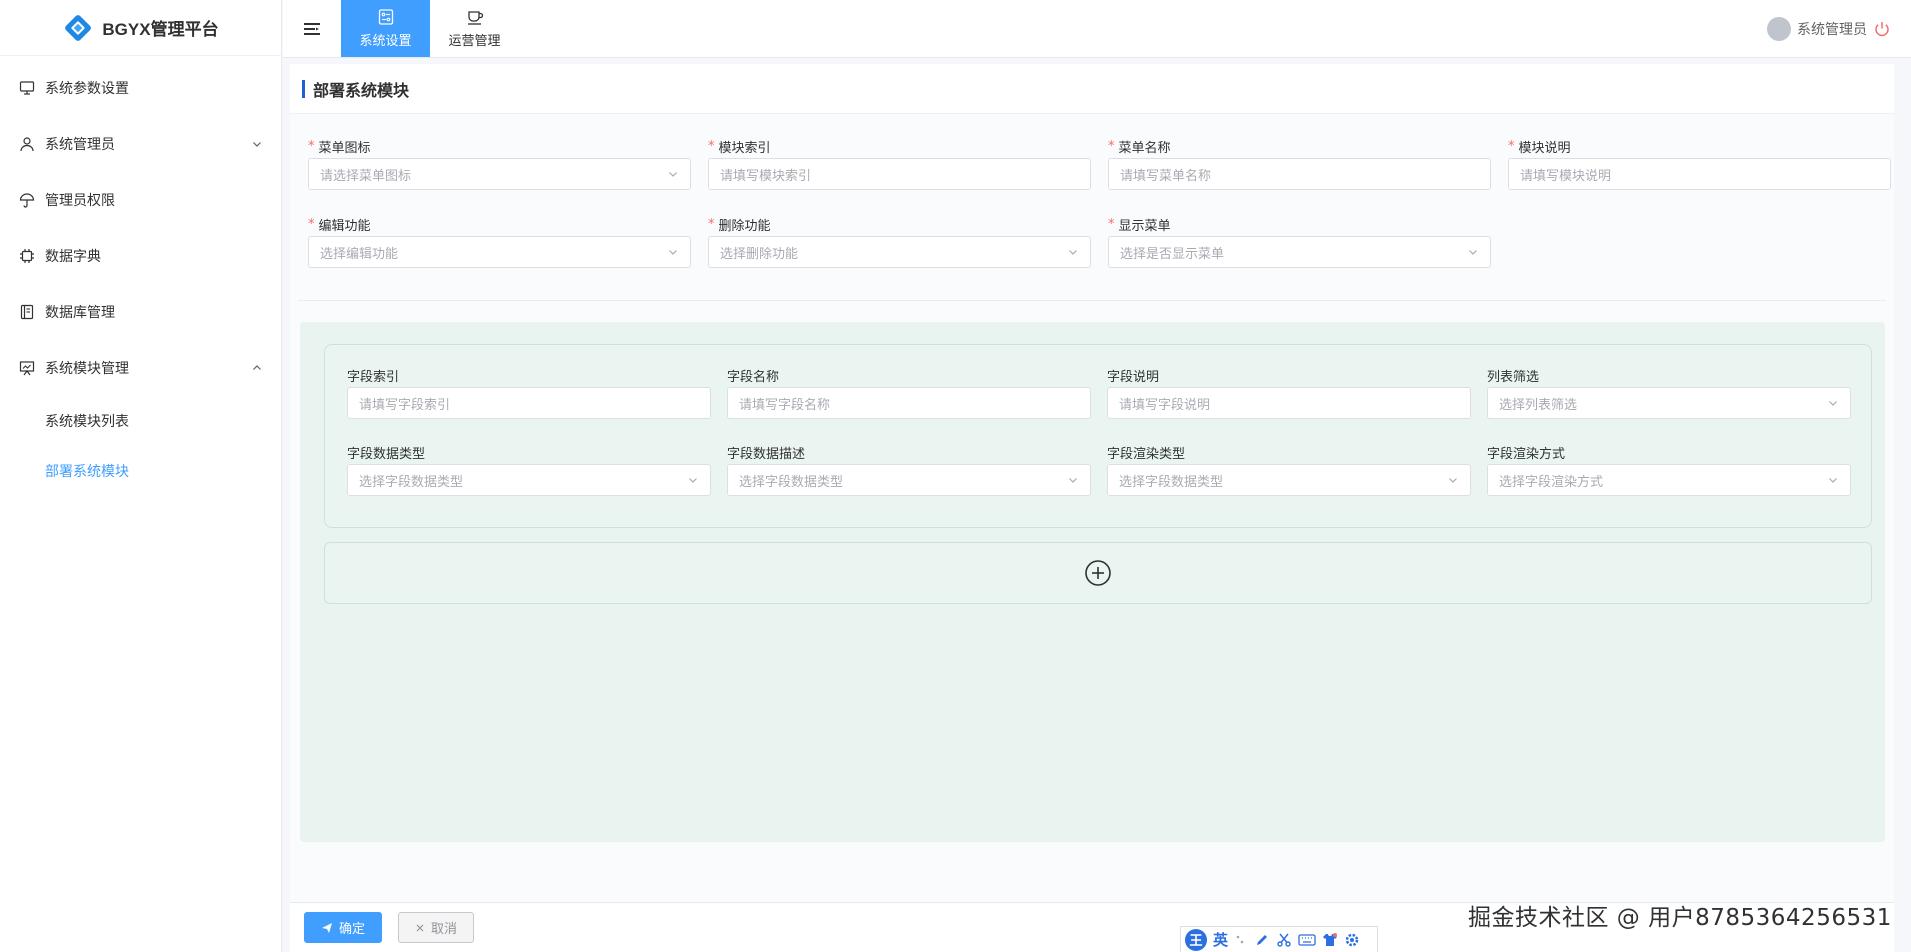 The image size is (1911, 952). What do you see at coordinates (1832, 29) in the screenshot?
I see `user-name: 系统管理员` at bounding box center [1832, 29].